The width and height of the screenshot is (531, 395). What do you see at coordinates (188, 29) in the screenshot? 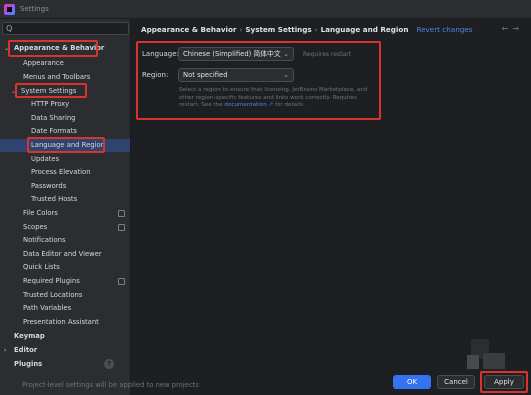
I see `breadcrumb-appearance-behavior: Appearance & Behavior` at bounding box center [188, 29].